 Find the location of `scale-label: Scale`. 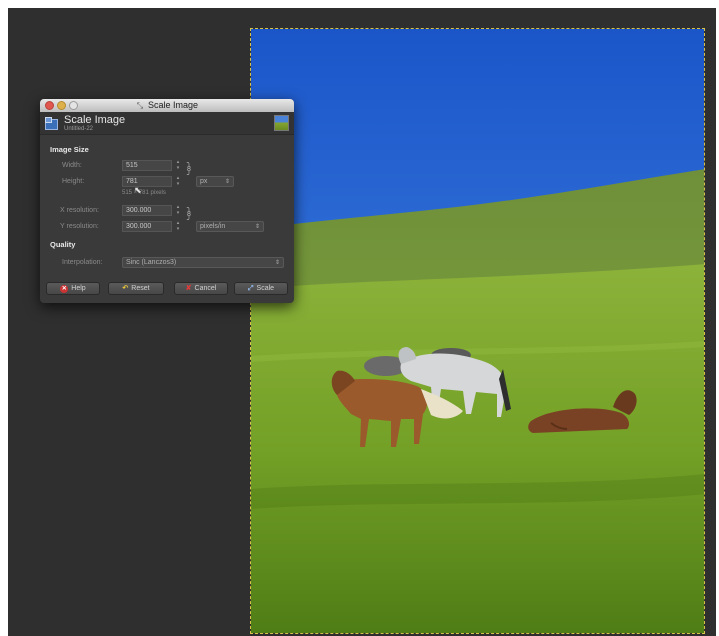

scale-label: Scale is located at coordinates (265, 288).